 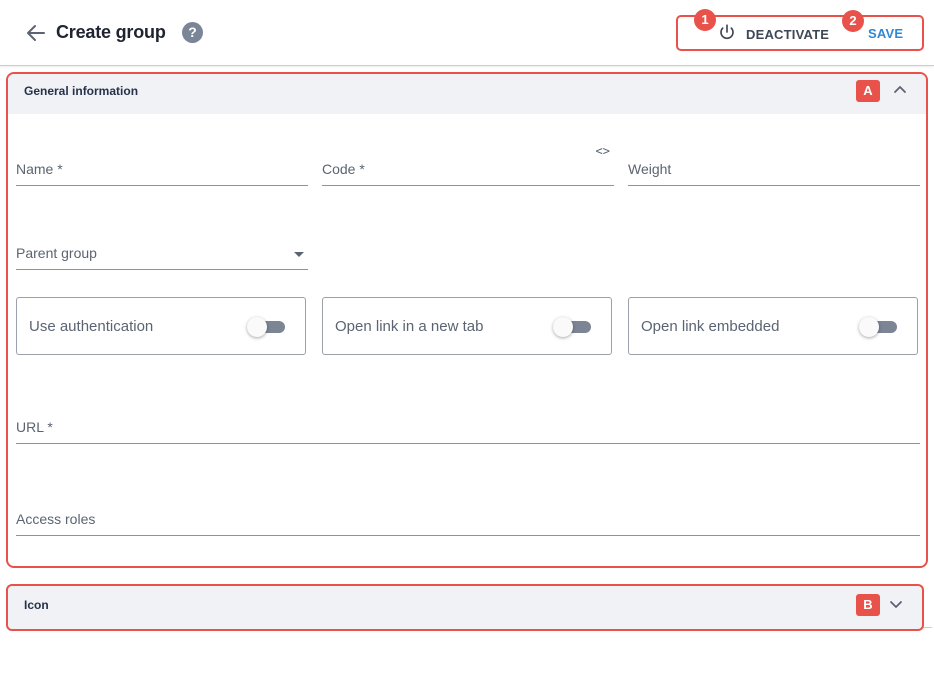 I want to click on general-information-title: General information, so click(x=81, y=91).